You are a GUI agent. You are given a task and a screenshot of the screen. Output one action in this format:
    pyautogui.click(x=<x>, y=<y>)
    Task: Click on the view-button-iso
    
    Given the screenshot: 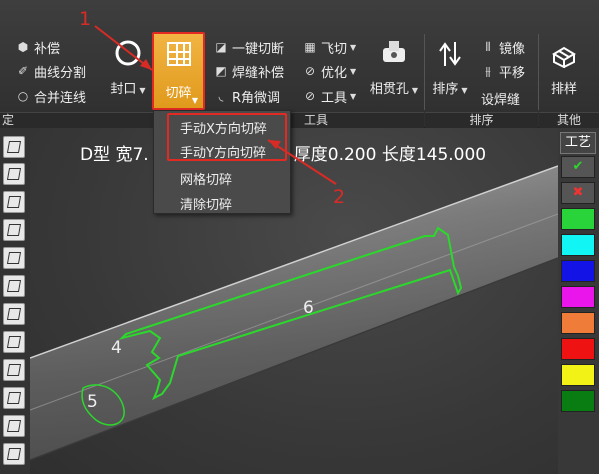 What is the action you would take?
    pyautogui.click(x=14, y=147)
    